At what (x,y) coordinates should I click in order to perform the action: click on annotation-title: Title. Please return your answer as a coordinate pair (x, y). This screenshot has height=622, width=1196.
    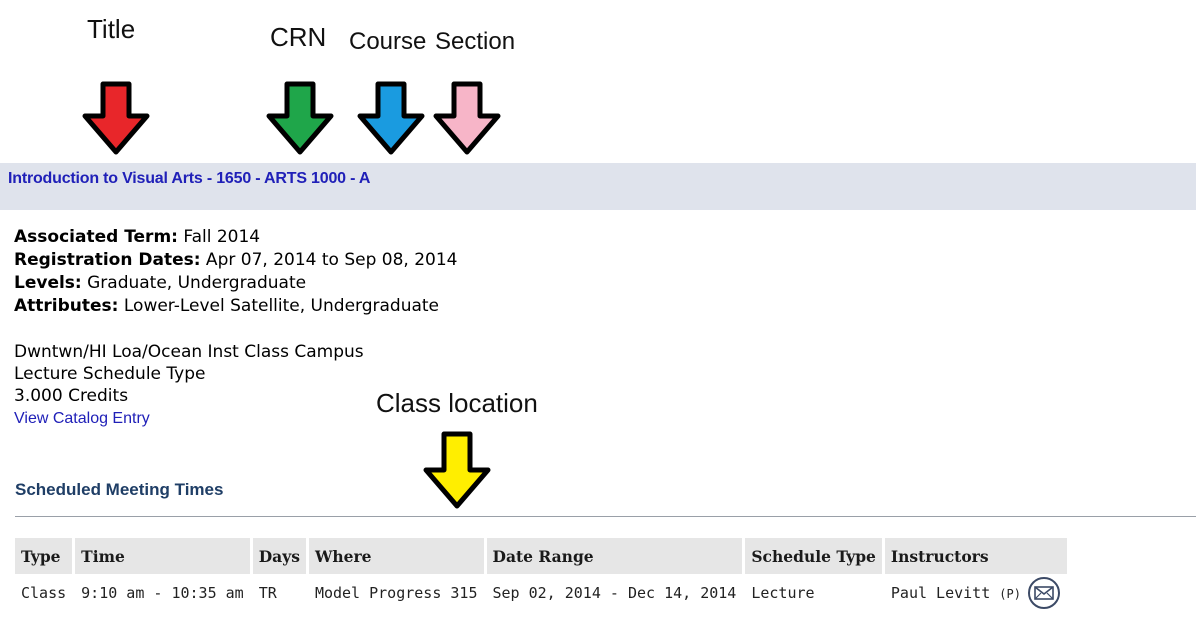
    Looking at the image, I should click on (111, 29).